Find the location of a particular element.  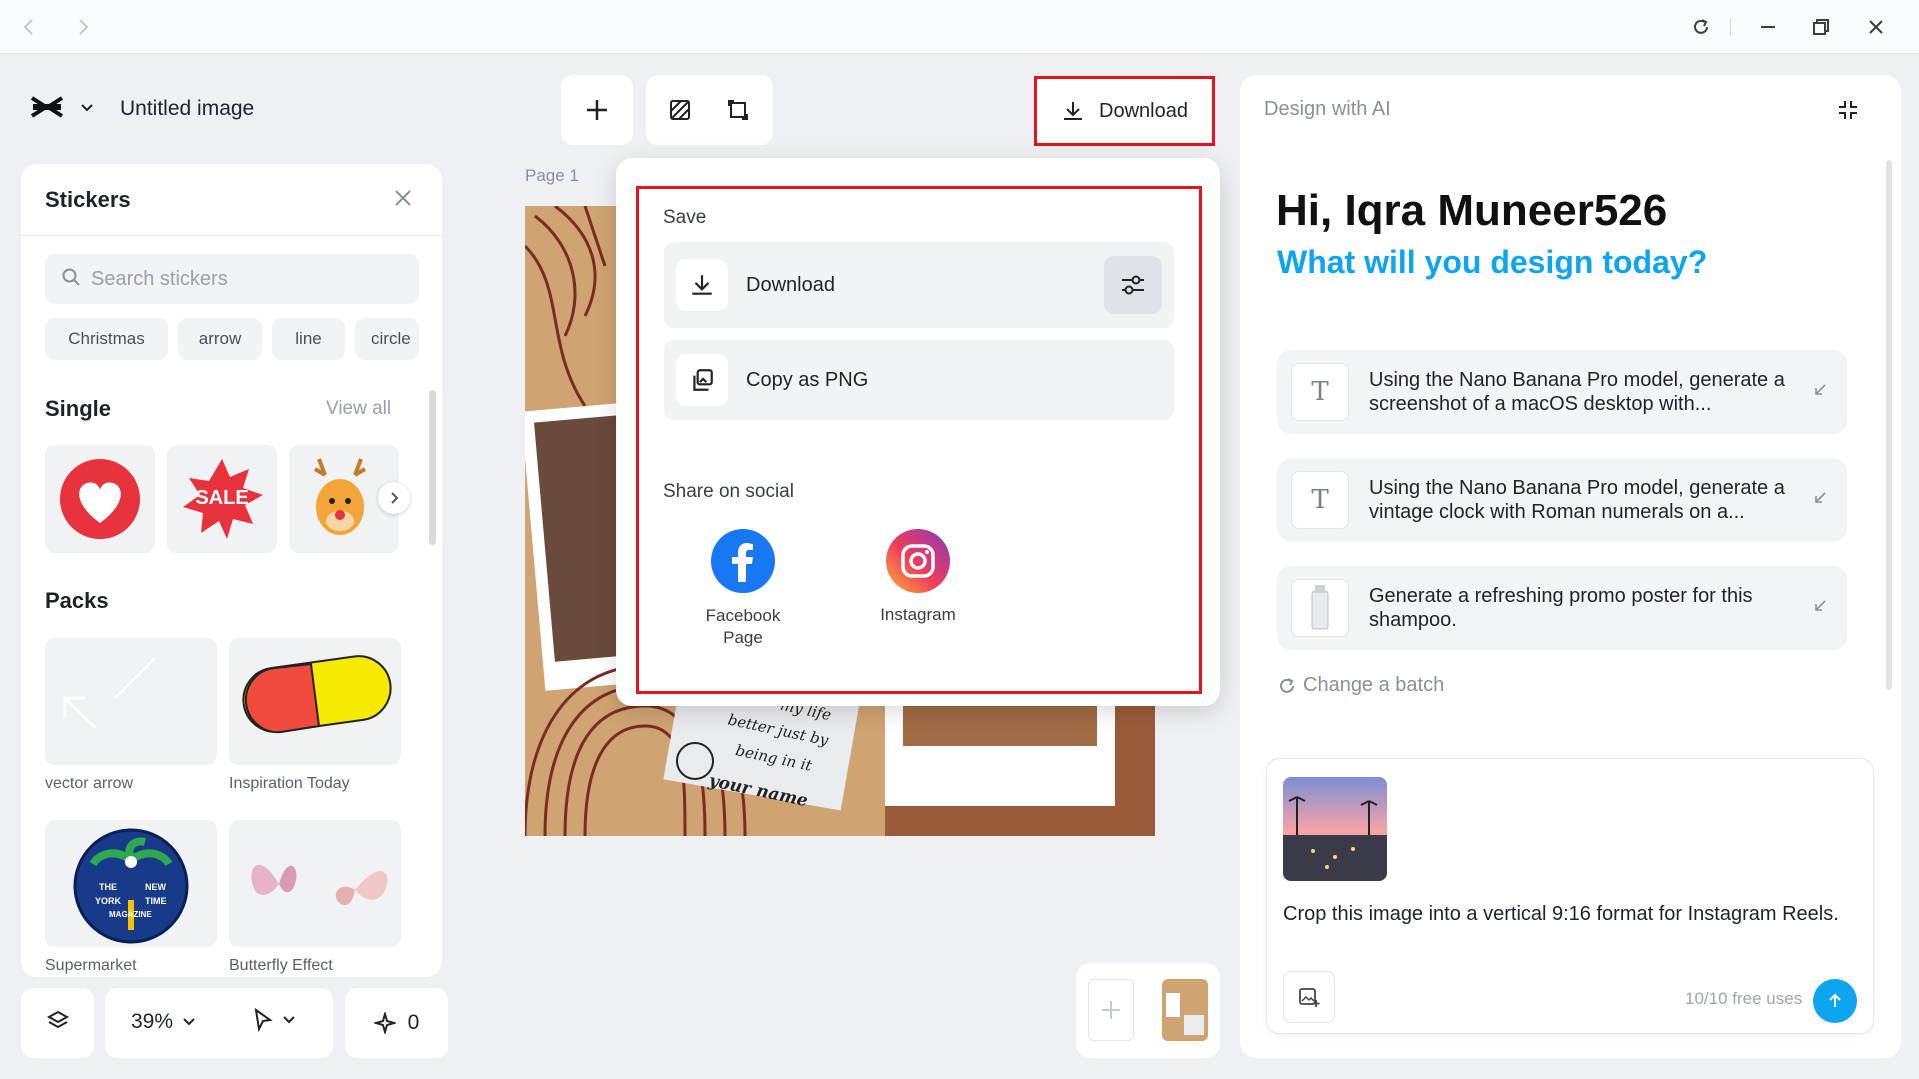

close-icon is located at coordinates (403, 200).